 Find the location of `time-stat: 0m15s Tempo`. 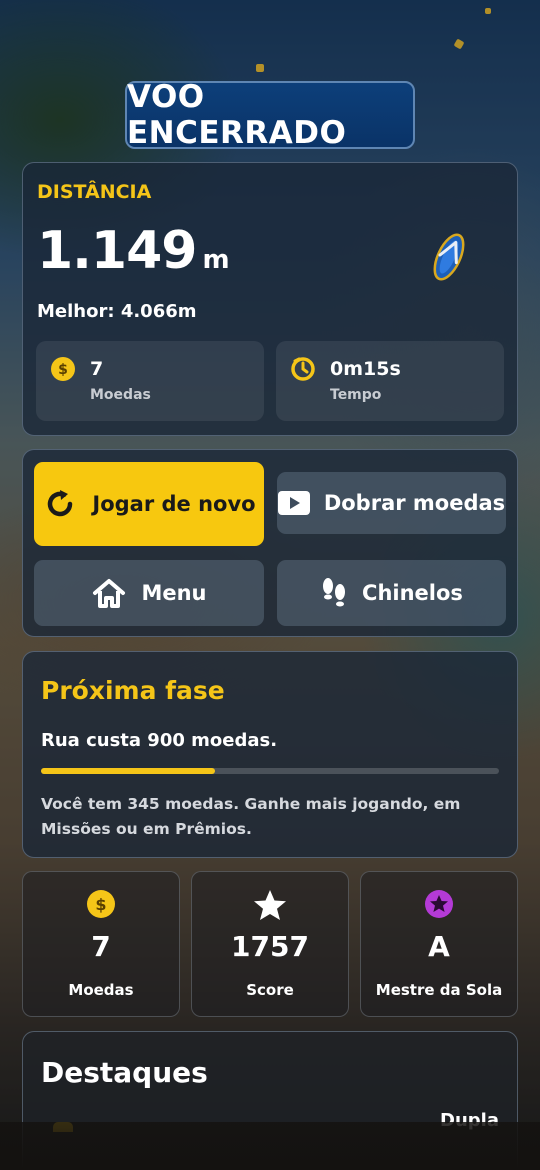

time-stat: 0m15s Tempo is located at coordinates (390, 381).